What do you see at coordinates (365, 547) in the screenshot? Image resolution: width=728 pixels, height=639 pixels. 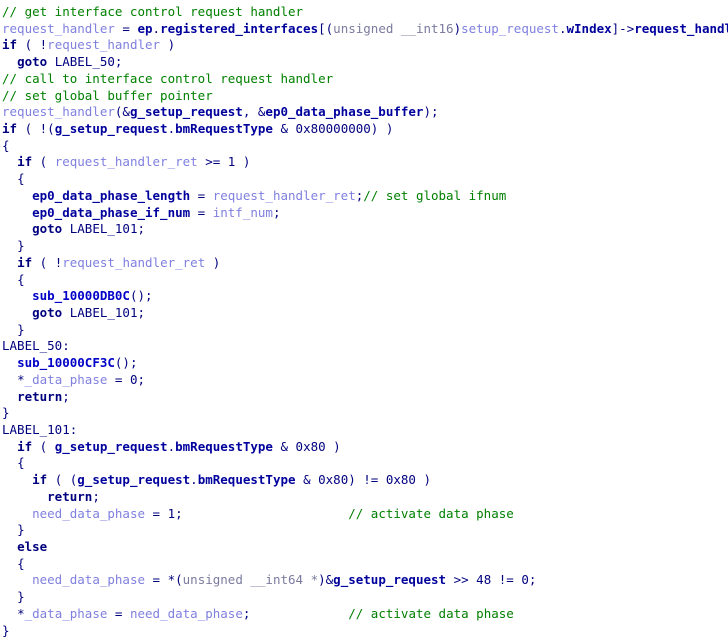 I see `code-line: else` at bounding box center [365, 547].